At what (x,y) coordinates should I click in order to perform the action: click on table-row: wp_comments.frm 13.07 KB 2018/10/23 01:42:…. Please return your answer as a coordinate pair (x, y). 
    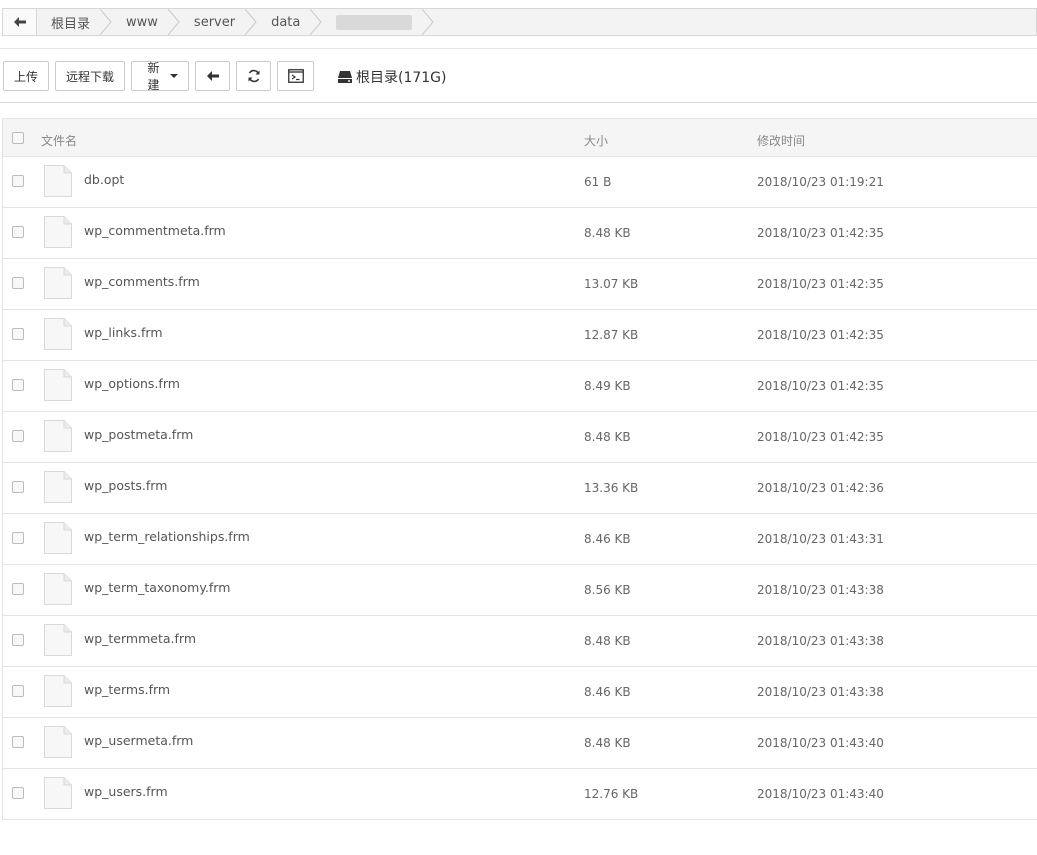
    Looking at the image, I should click on (520, 284).